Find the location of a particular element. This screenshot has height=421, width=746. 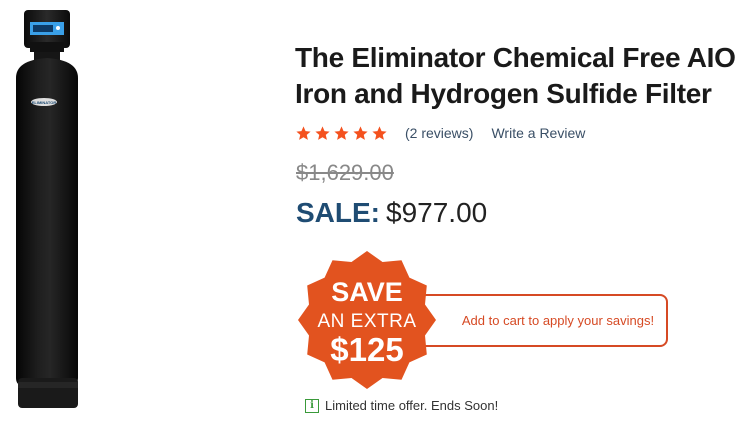

star-rating is located at coordinates (341, 133).